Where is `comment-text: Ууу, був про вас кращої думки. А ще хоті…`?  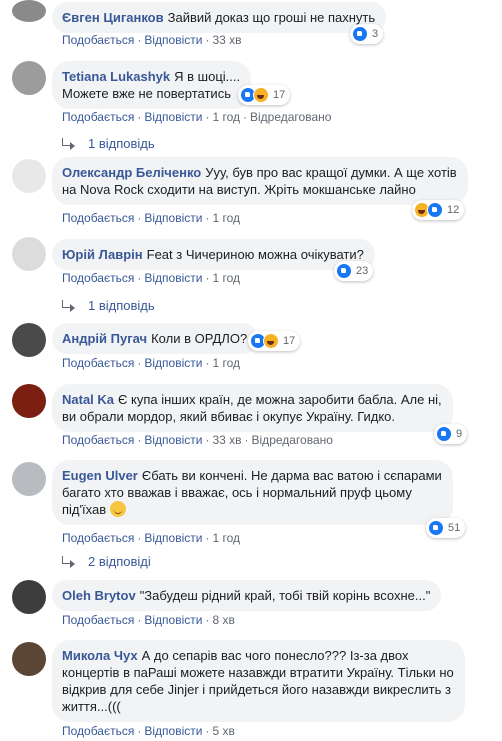
comment-text: Ууу, був про вас кращої думки. А ще хоті… is located at coordinates (331, 172).